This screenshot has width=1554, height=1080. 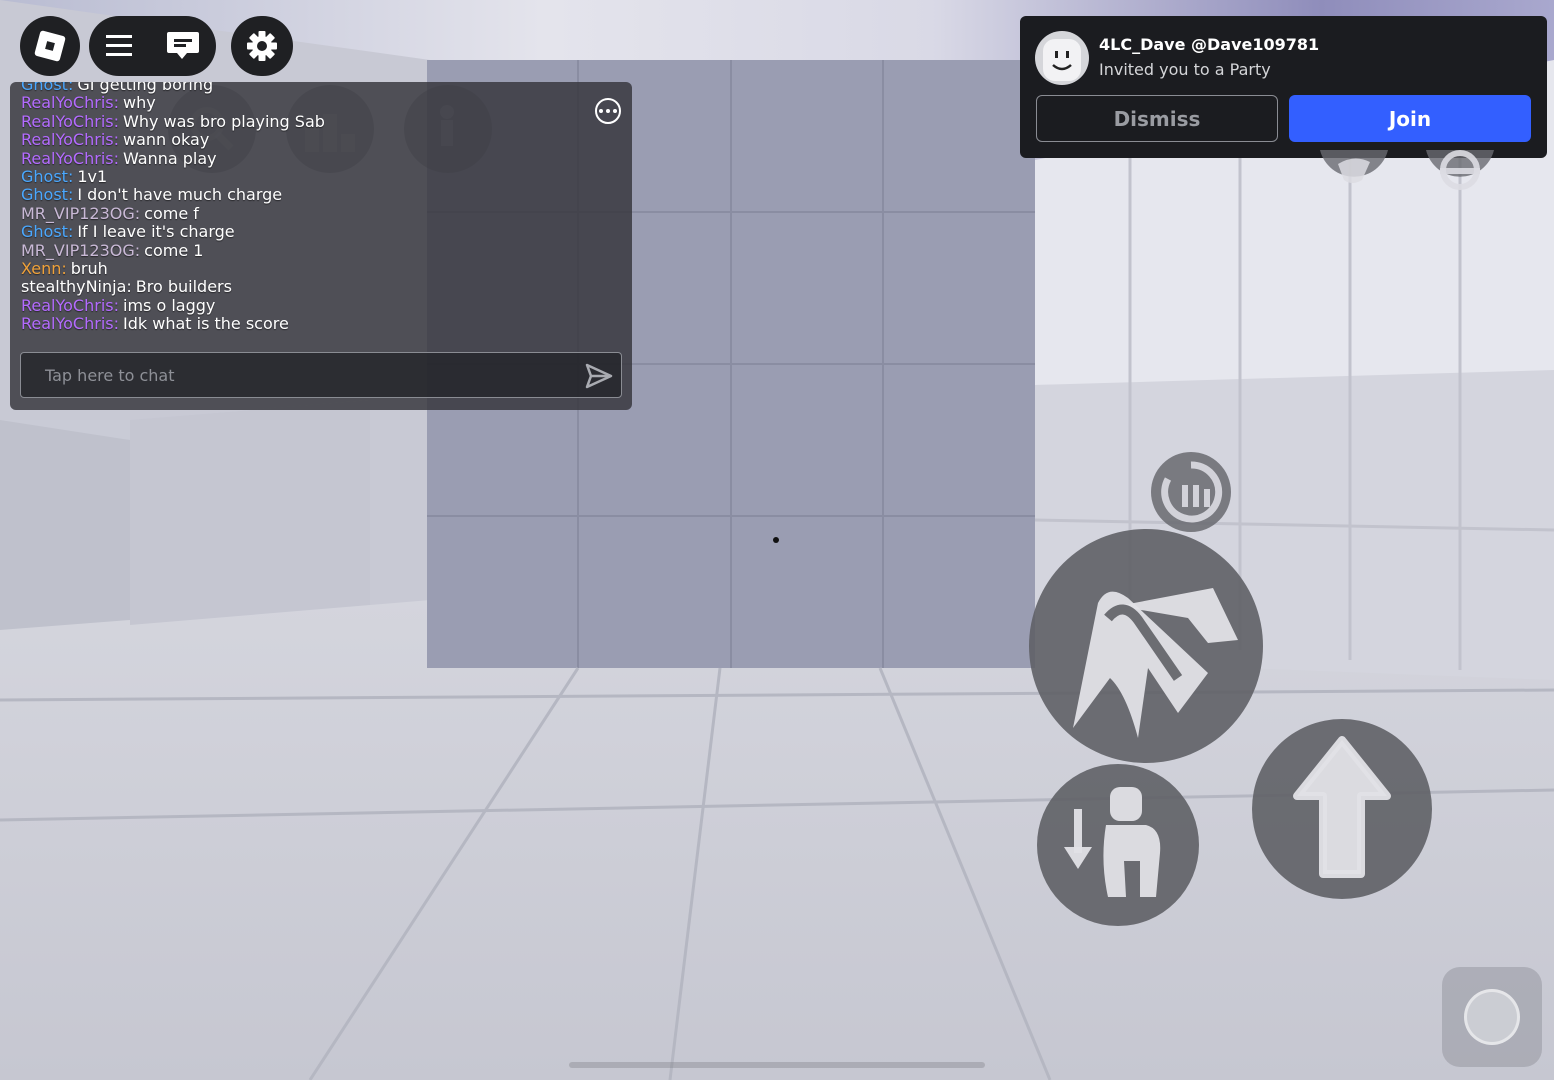 I want to click on jump-icon, so click(x=1342, y=809).